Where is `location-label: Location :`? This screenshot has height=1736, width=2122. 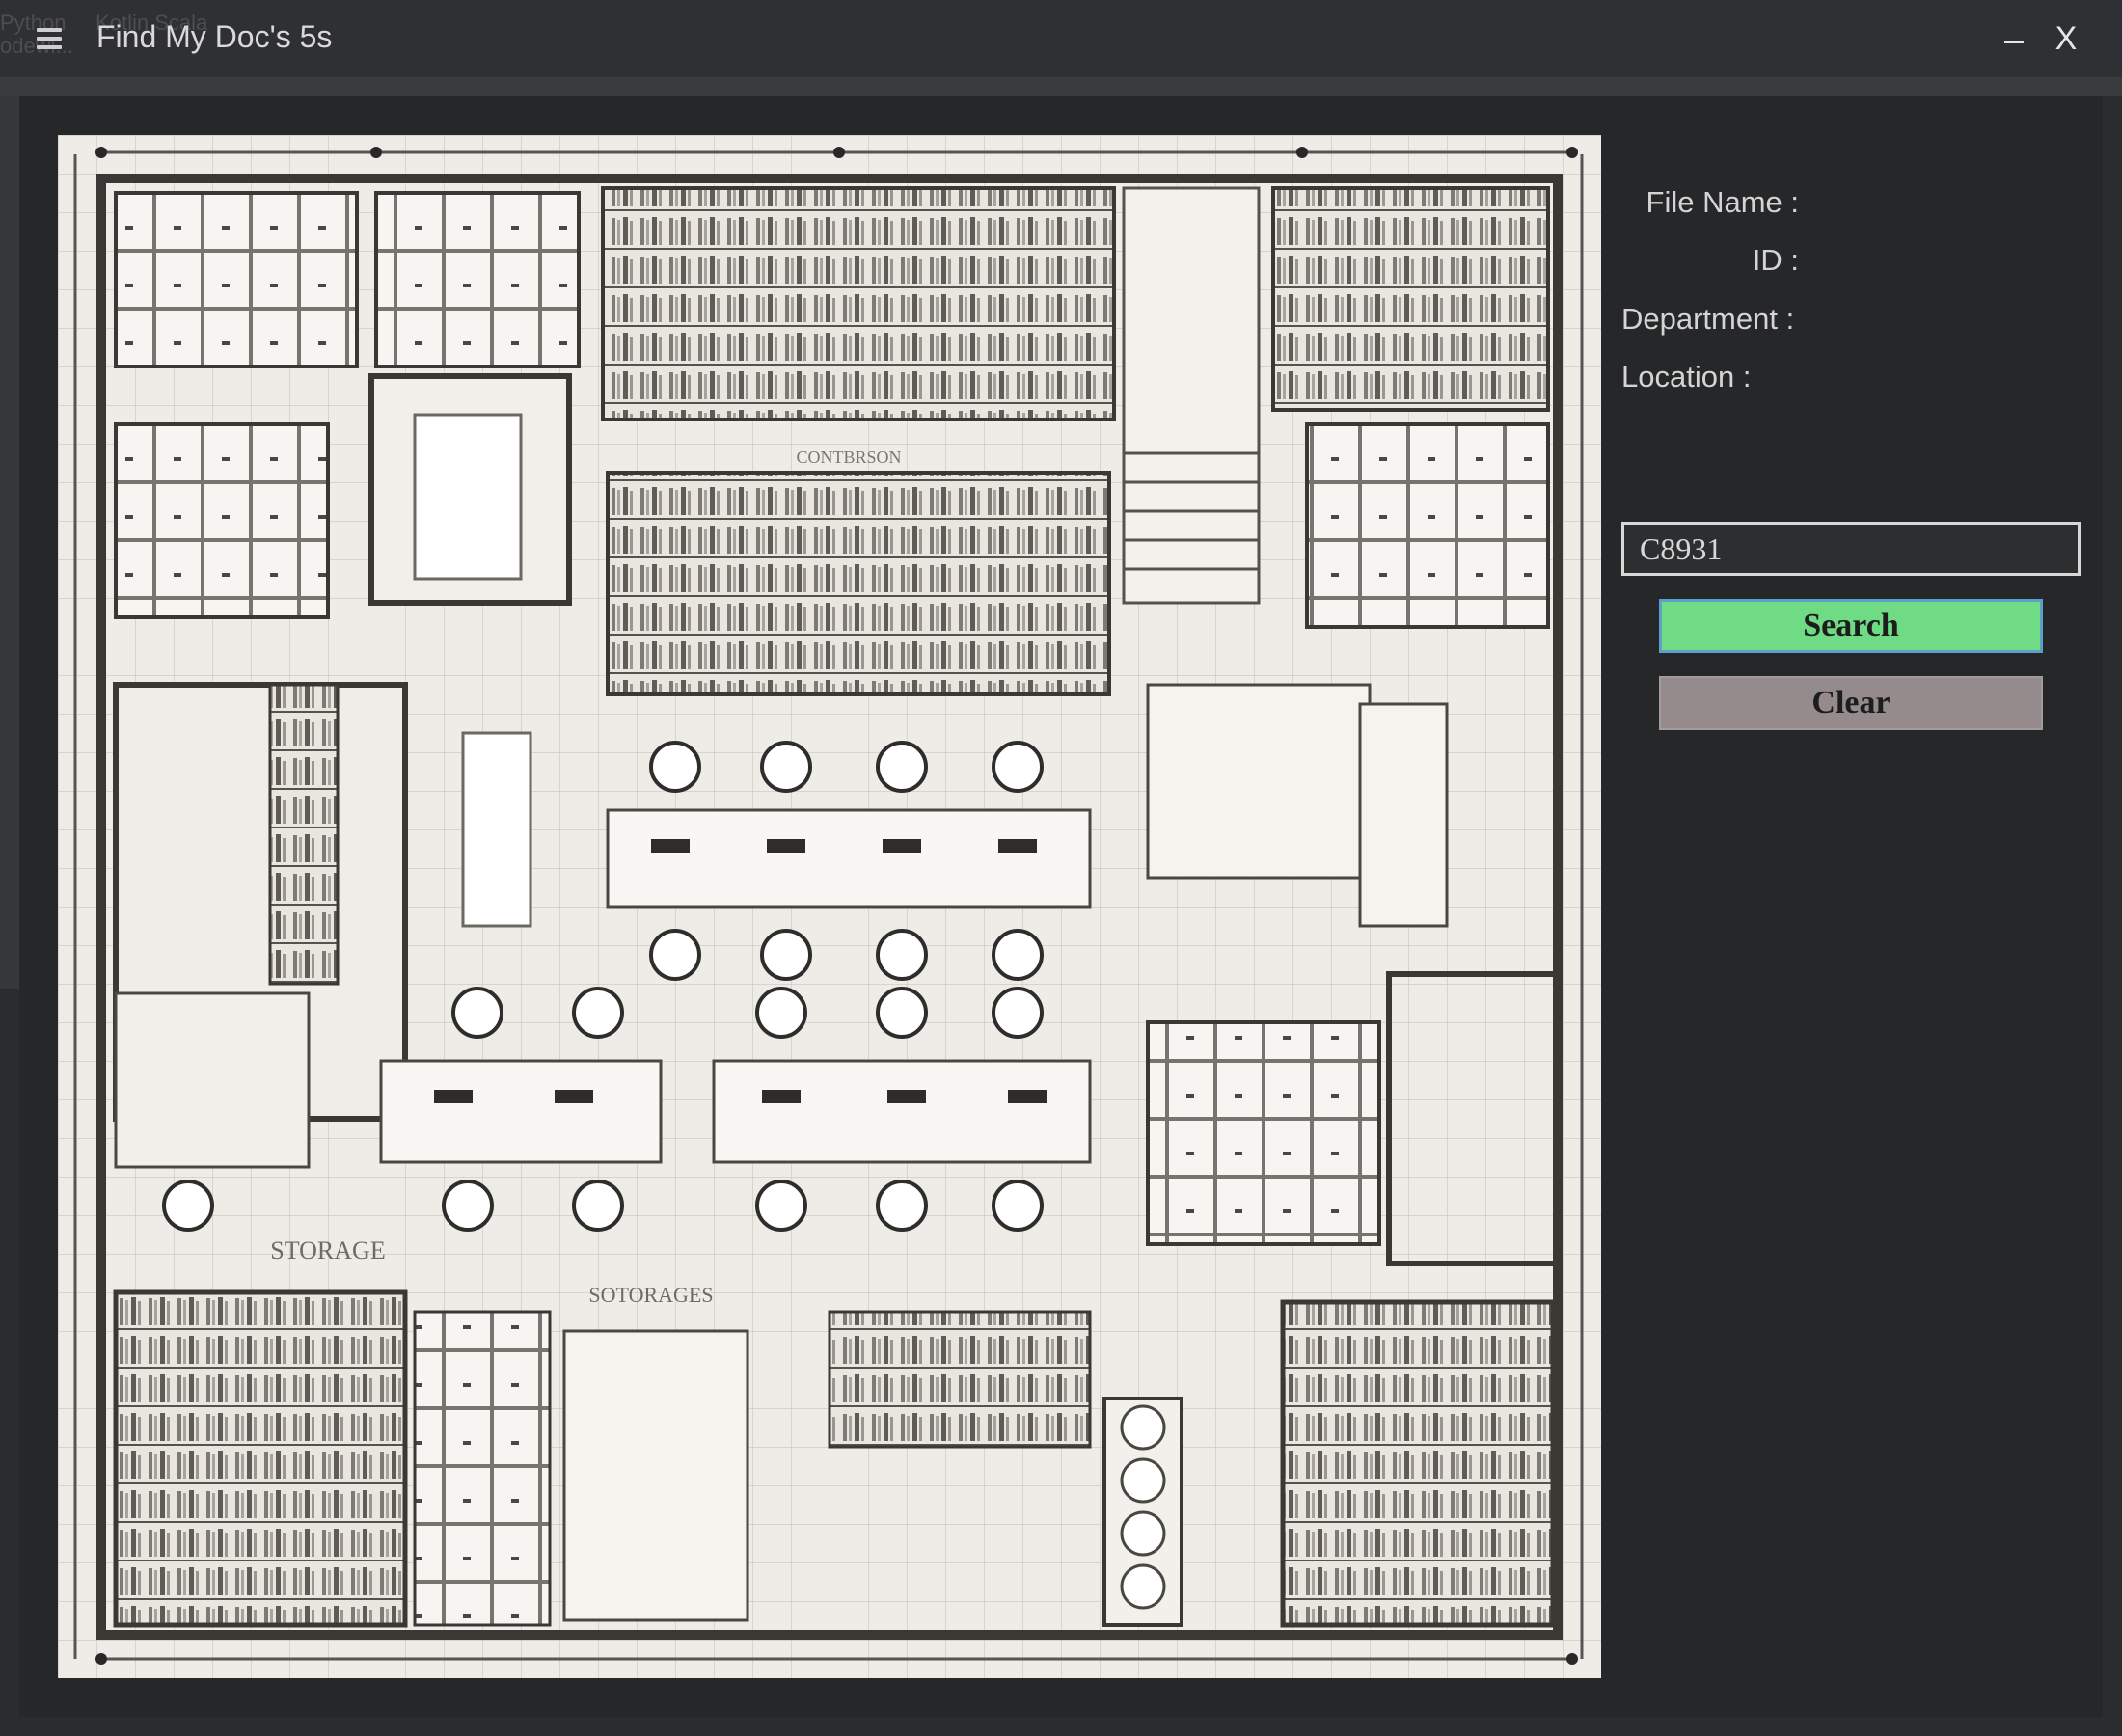 location-label: Location : is located at coordinates (1687, 376).